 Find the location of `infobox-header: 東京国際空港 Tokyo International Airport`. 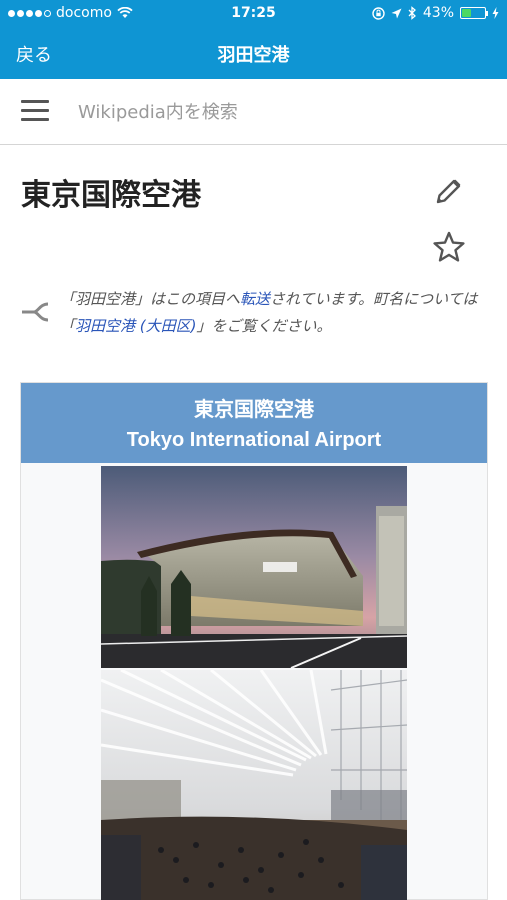

infobox-header: 東京国際空港 Tokyo International Airport is located at coordinates (254, 423).